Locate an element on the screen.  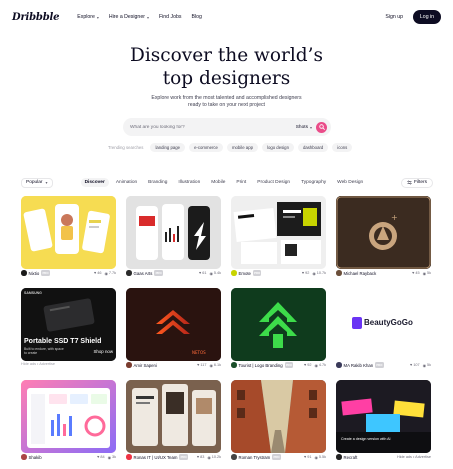
category-tab: Illustration is located at coordinates (189, 182).